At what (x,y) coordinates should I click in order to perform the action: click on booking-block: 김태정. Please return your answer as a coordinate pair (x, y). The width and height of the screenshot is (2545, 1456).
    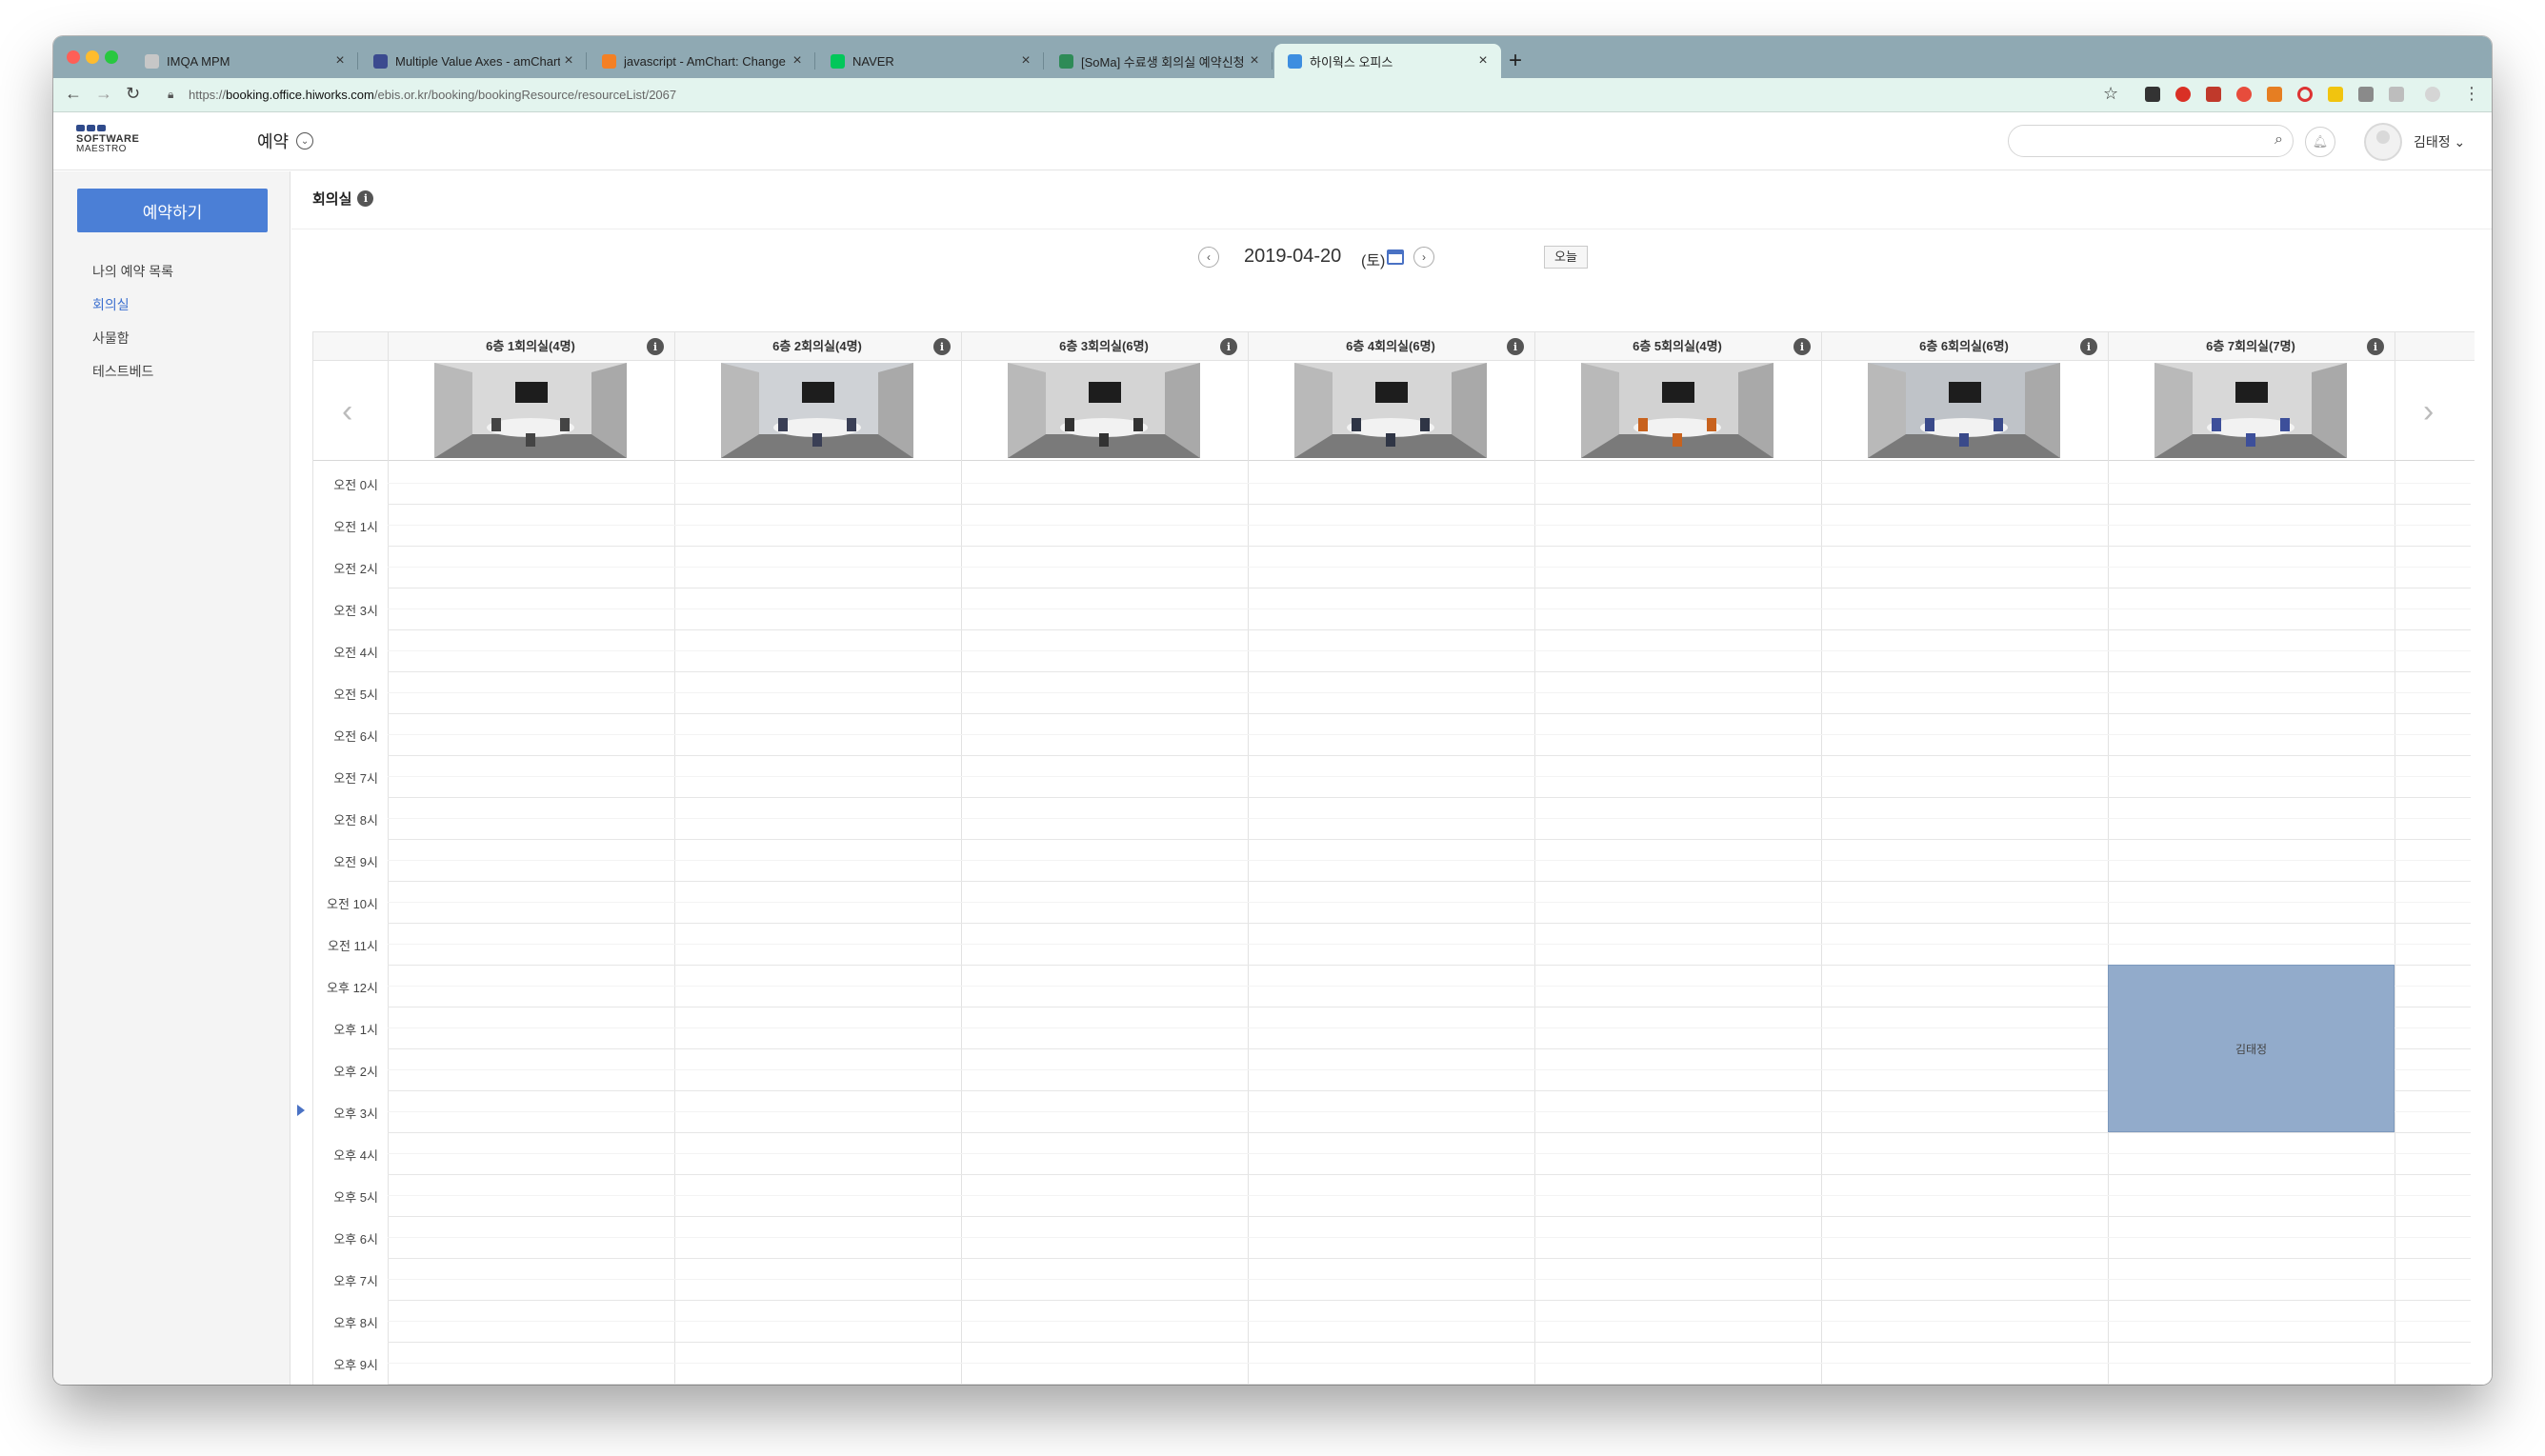
    Looking at the image, I should click on (2251, 1049).